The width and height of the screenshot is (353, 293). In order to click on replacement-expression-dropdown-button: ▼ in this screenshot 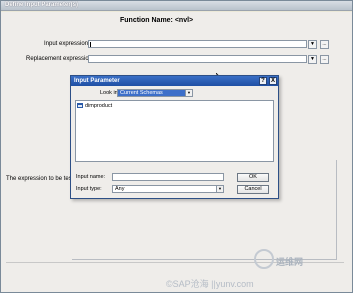, I will do `click(312, 59)`.